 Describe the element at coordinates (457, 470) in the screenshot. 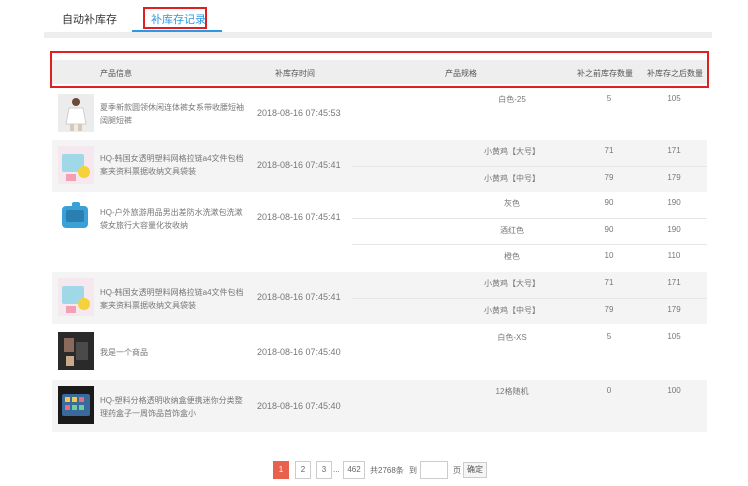

I see `page-suffix-label: 页` at that location.